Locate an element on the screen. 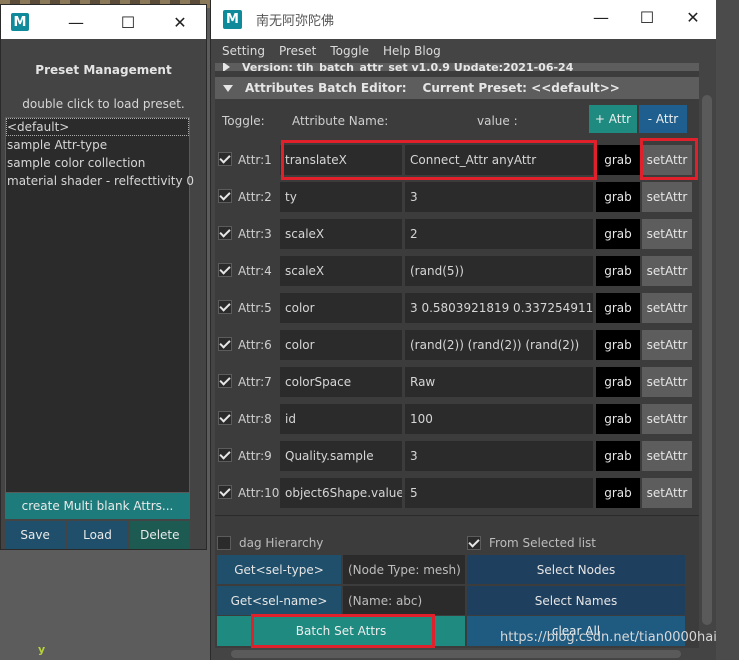 This screenshot has width=739, height=660. attr-name-field: Quality.sample is located at coordinates (341, 456).